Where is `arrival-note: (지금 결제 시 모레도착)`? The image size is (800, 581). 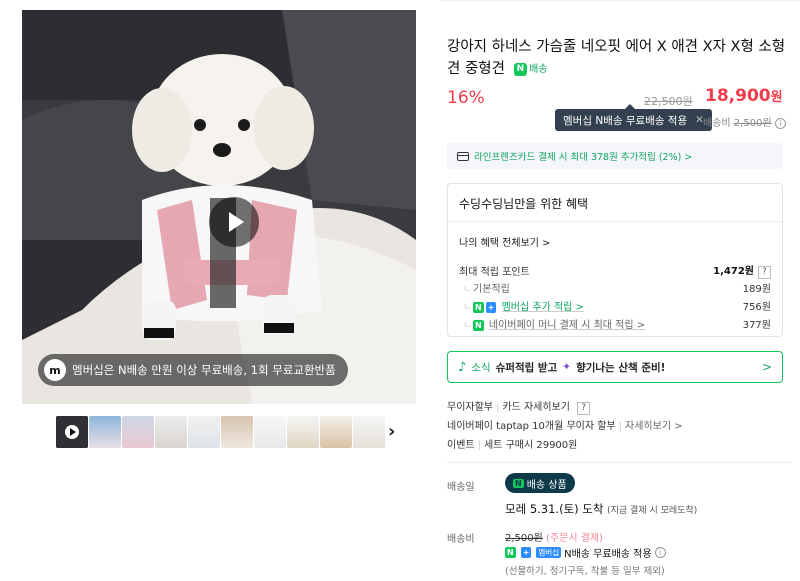
arrival-note: (지금 결제 시 모레도착) is located at coordinates (652, 511).